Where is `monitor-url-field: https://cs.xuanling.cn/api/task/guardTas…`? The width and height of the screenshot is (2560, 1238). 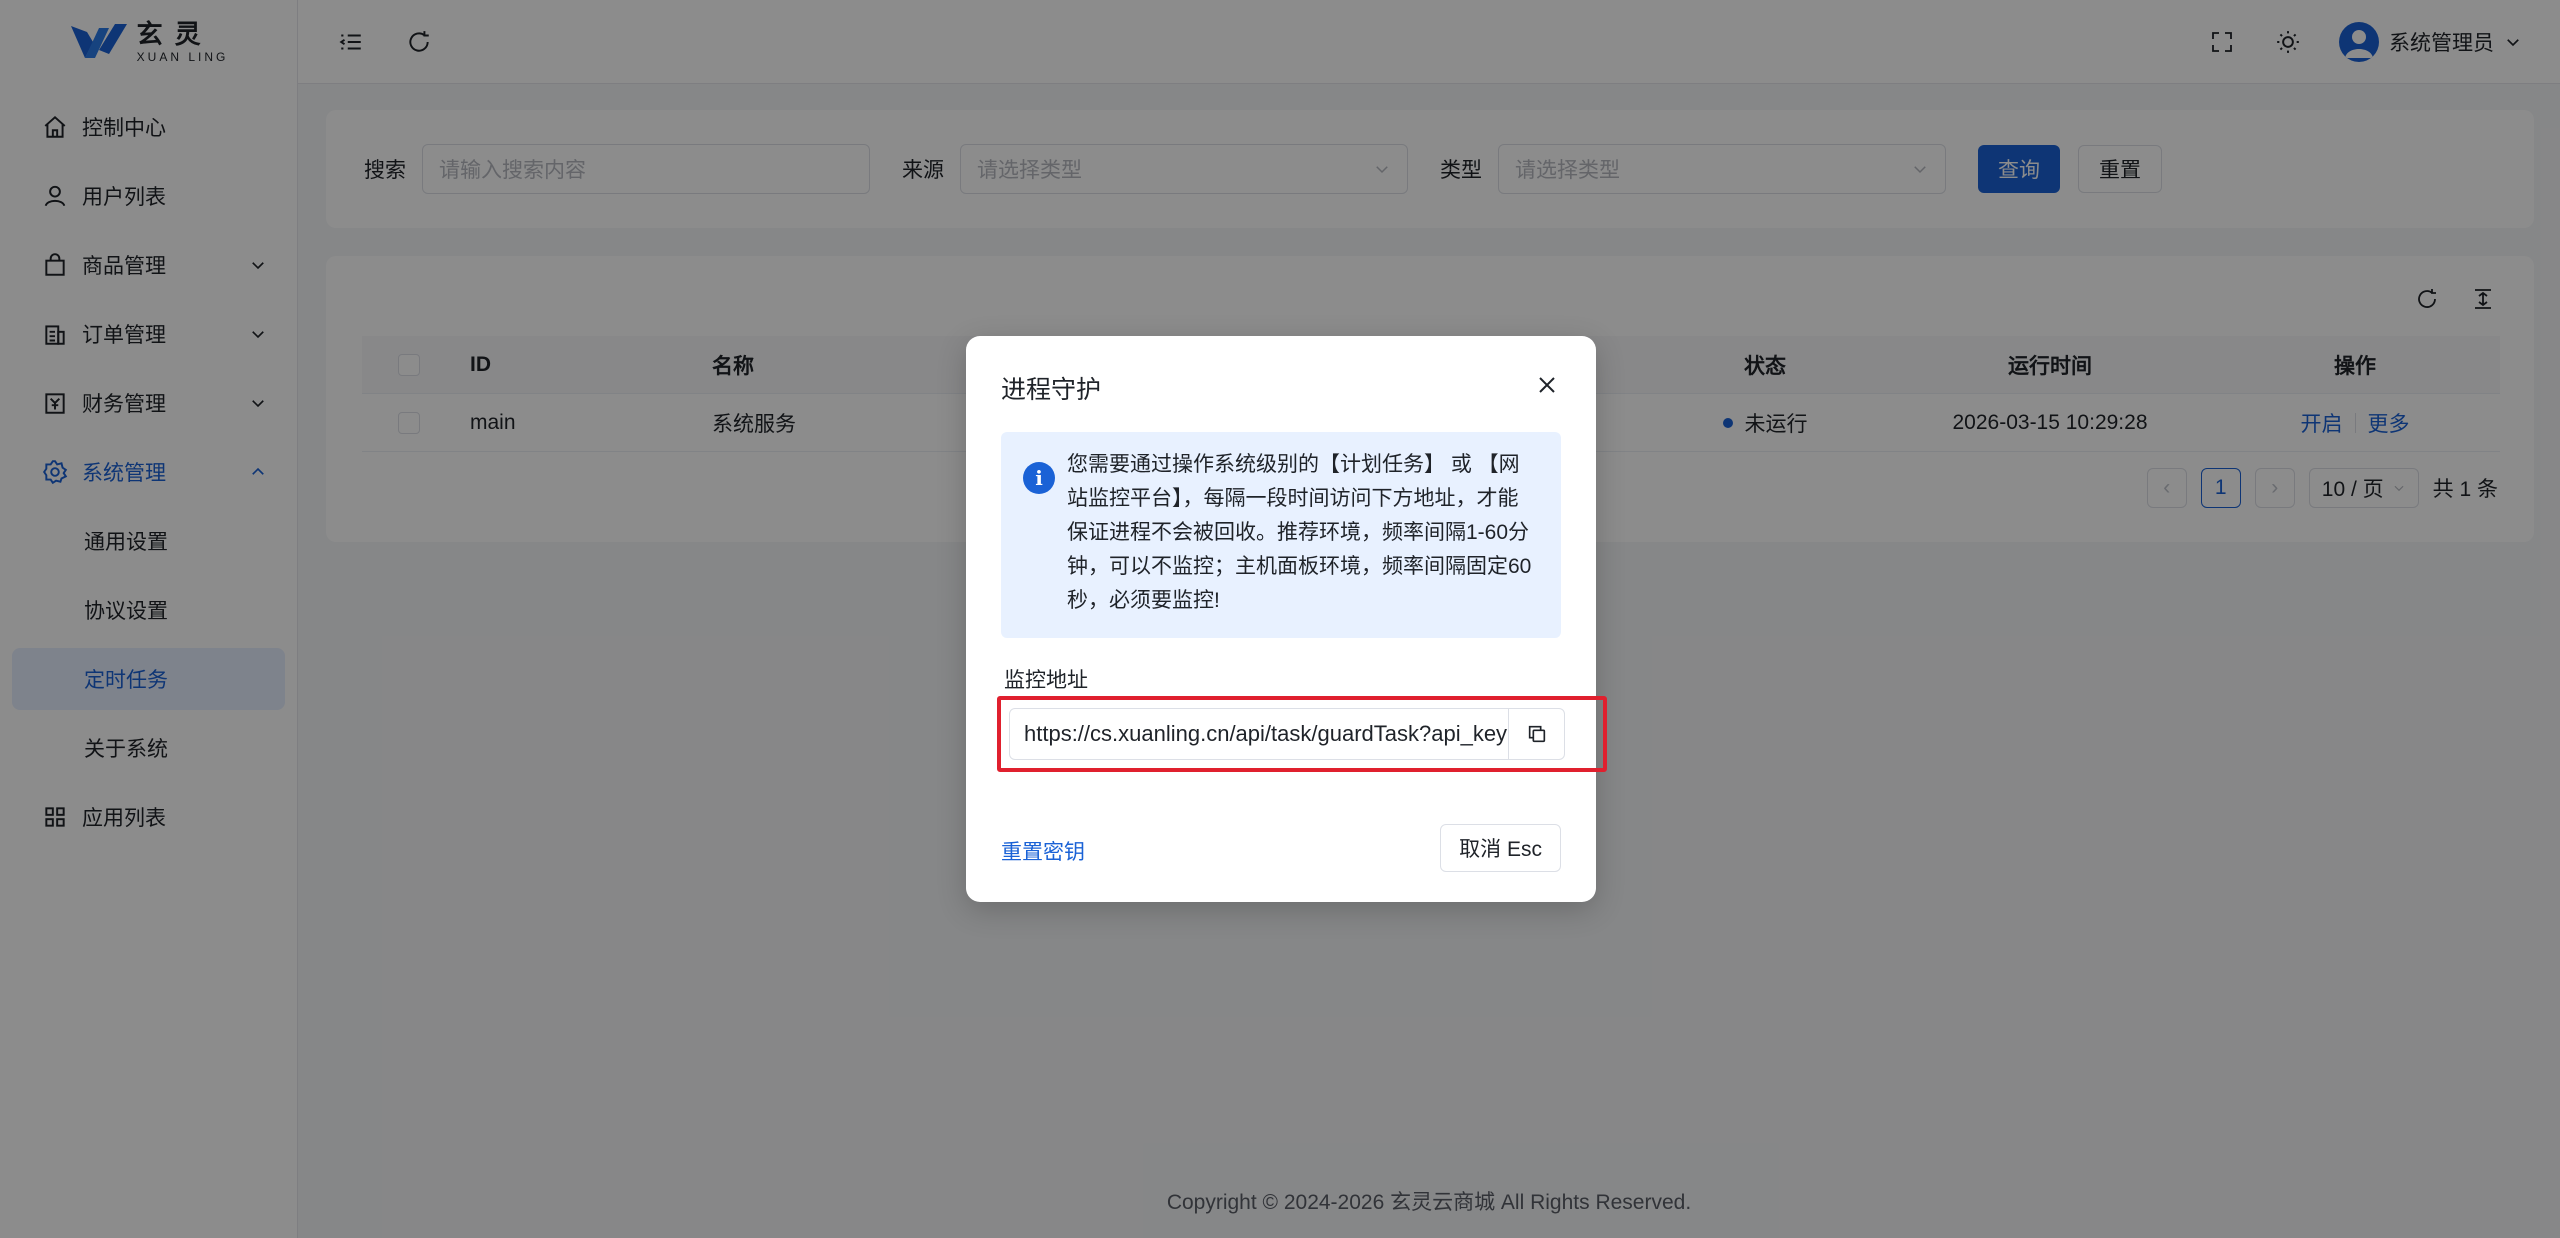 monitor-url-field: https://cs.xuanling.cn/api/task/guardTas… is located at coordinates (1287, 734).